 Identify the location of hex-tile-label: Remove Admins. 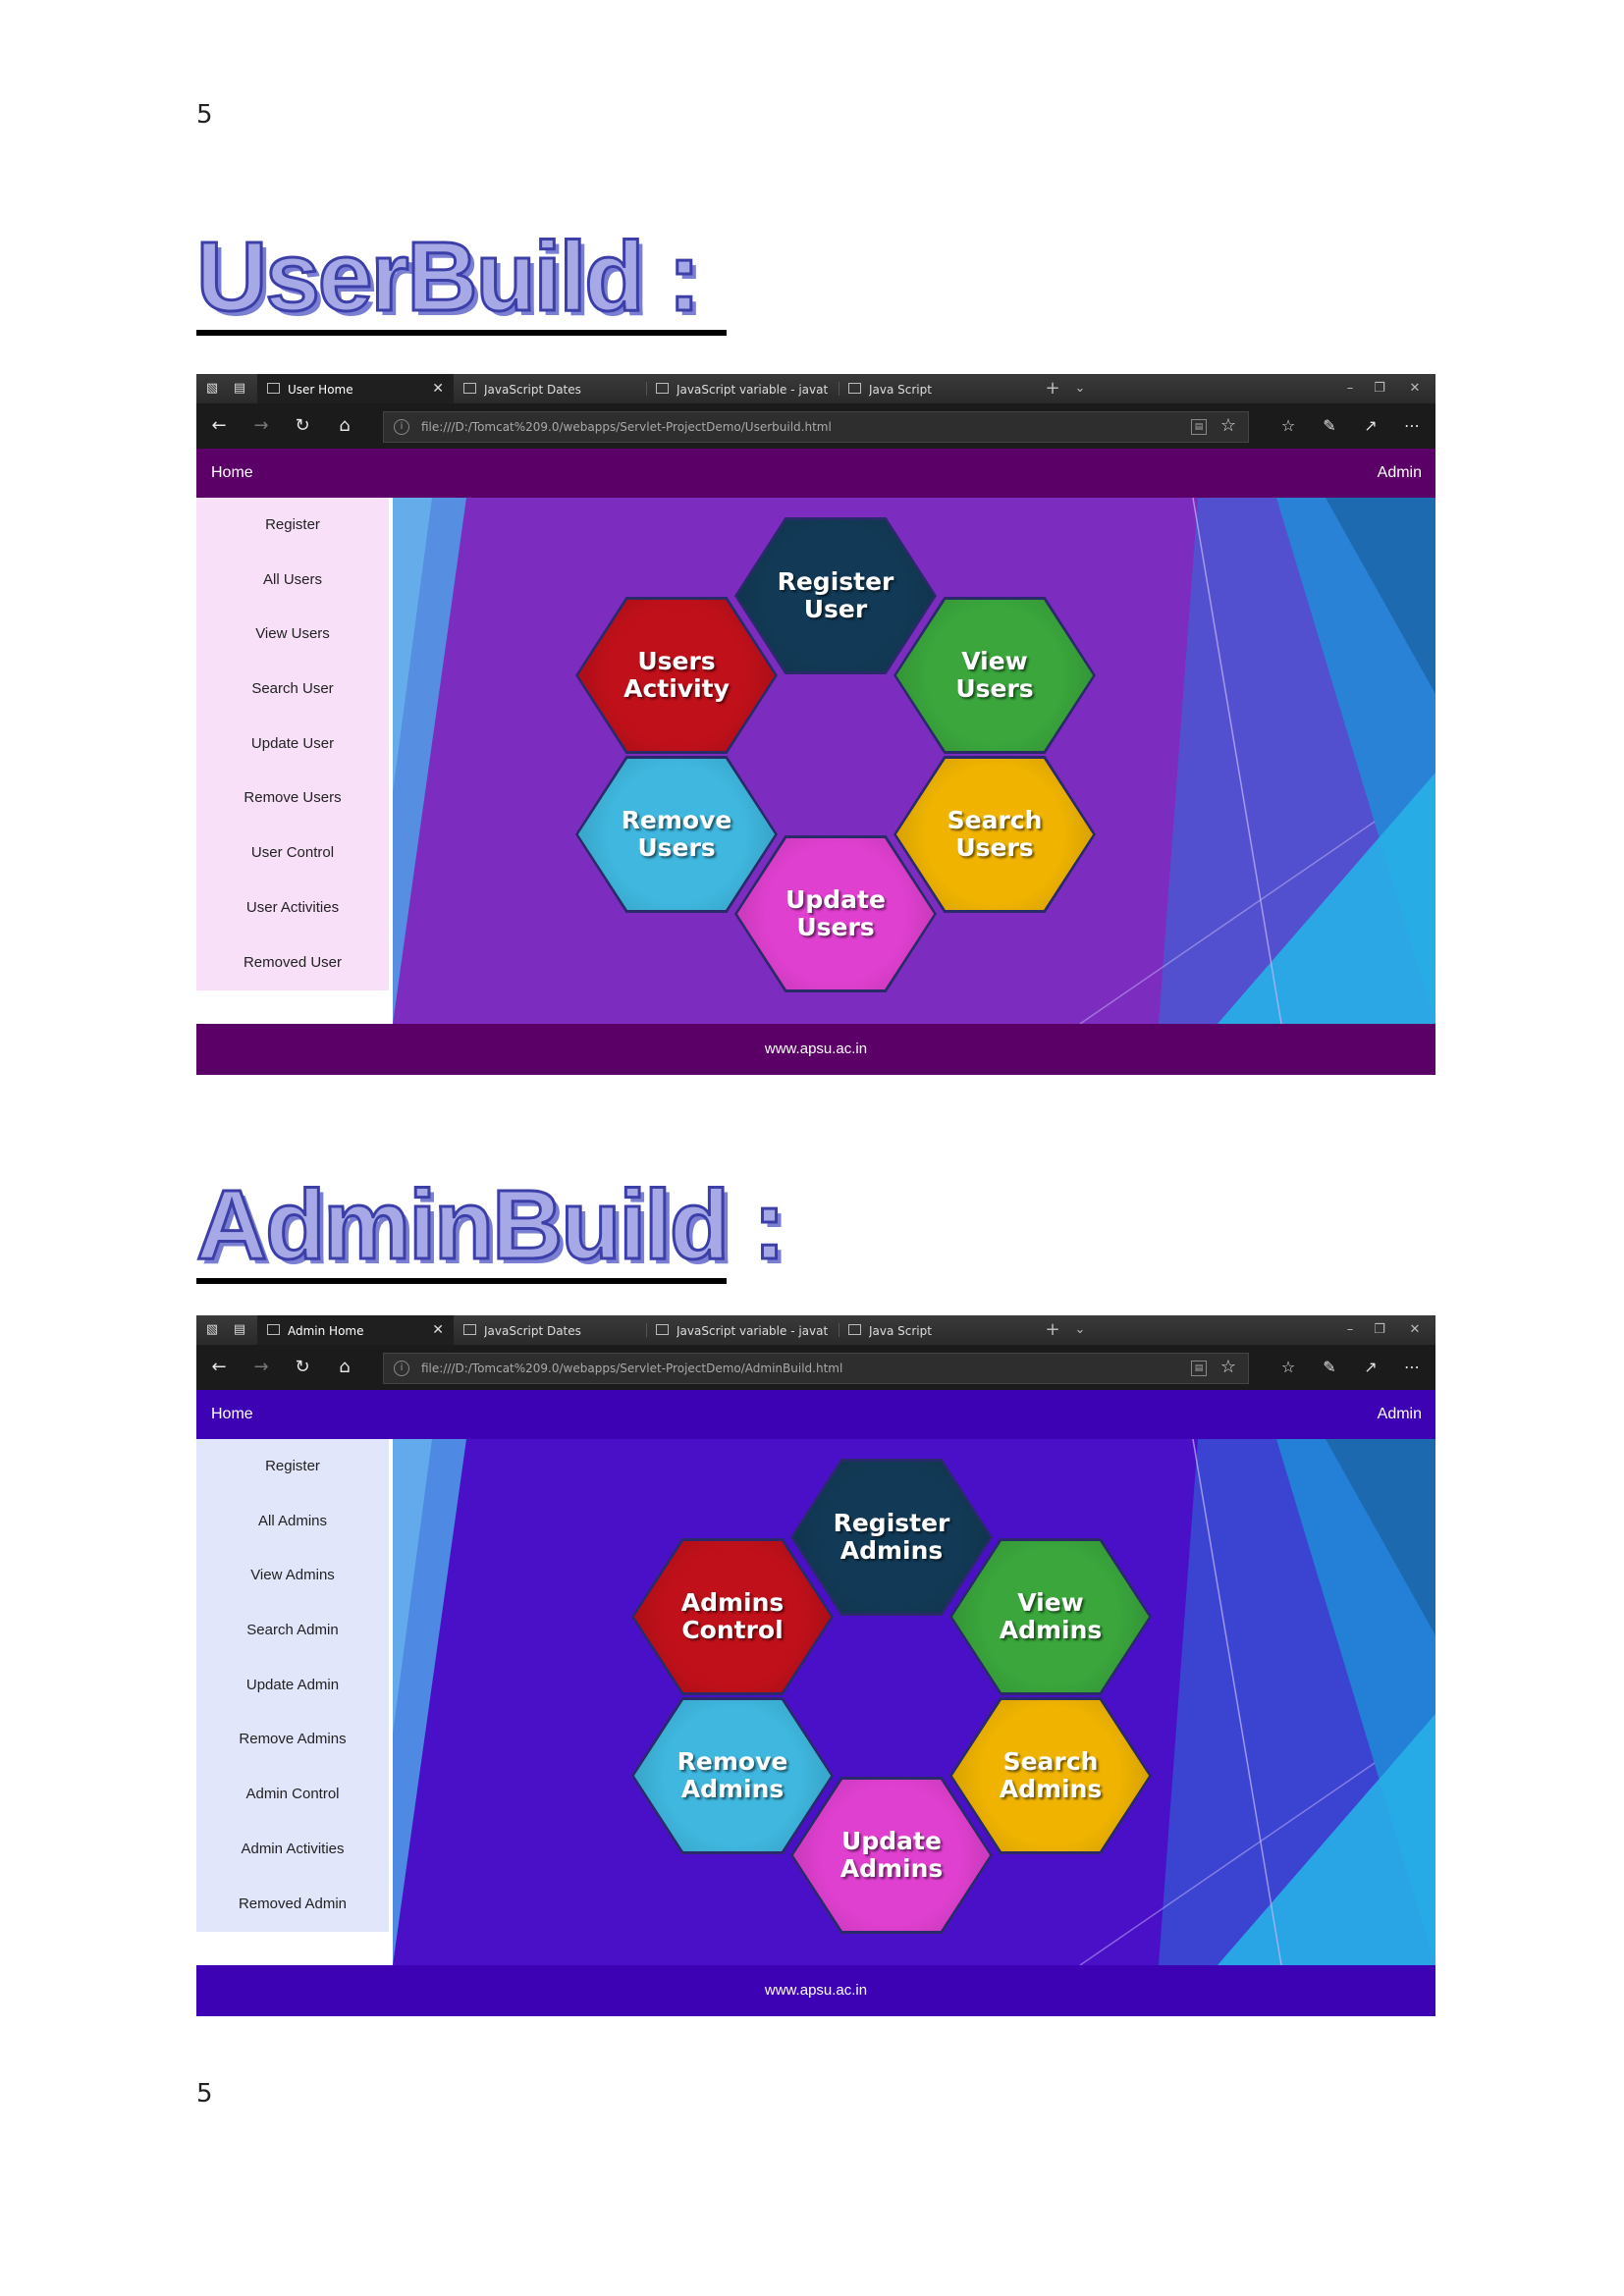
(732, 1775).